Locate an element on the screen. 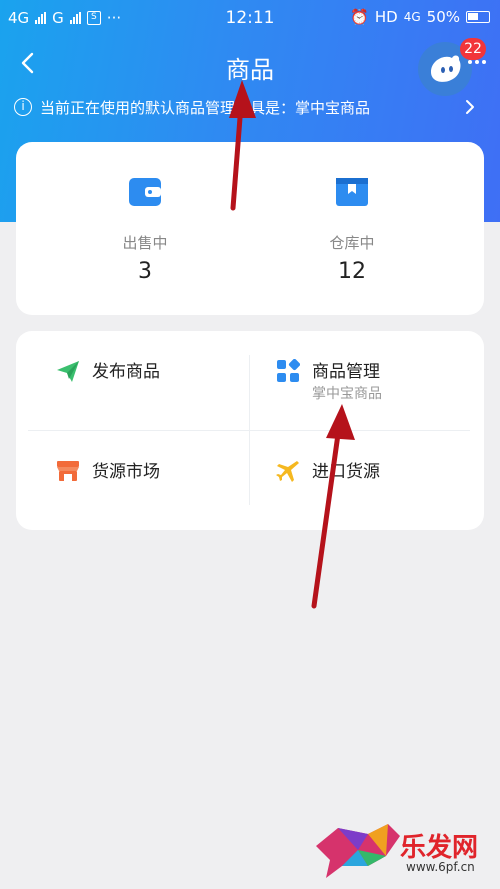 This screenshot has width=500, height=889. annotation-arrows is located at coordinates (292, 344).